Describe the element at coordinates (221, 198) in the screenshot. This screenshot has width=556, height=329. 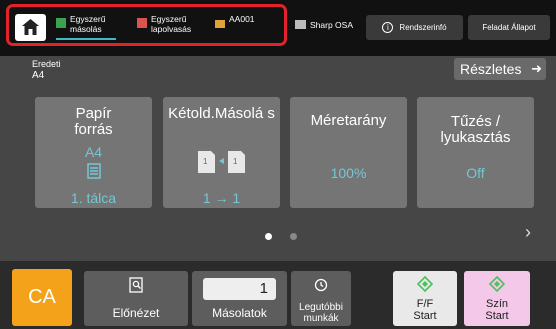
I see `tile-duplex-value: 1 → 1` at that location.